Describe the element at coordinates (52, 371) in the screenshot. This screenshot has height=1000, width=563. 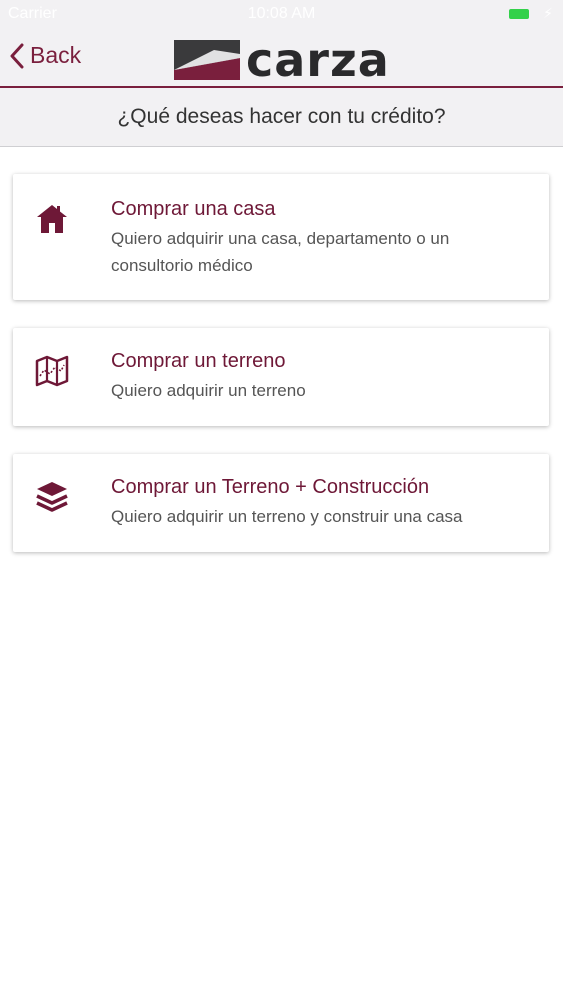
I see `map-icon` at that location.